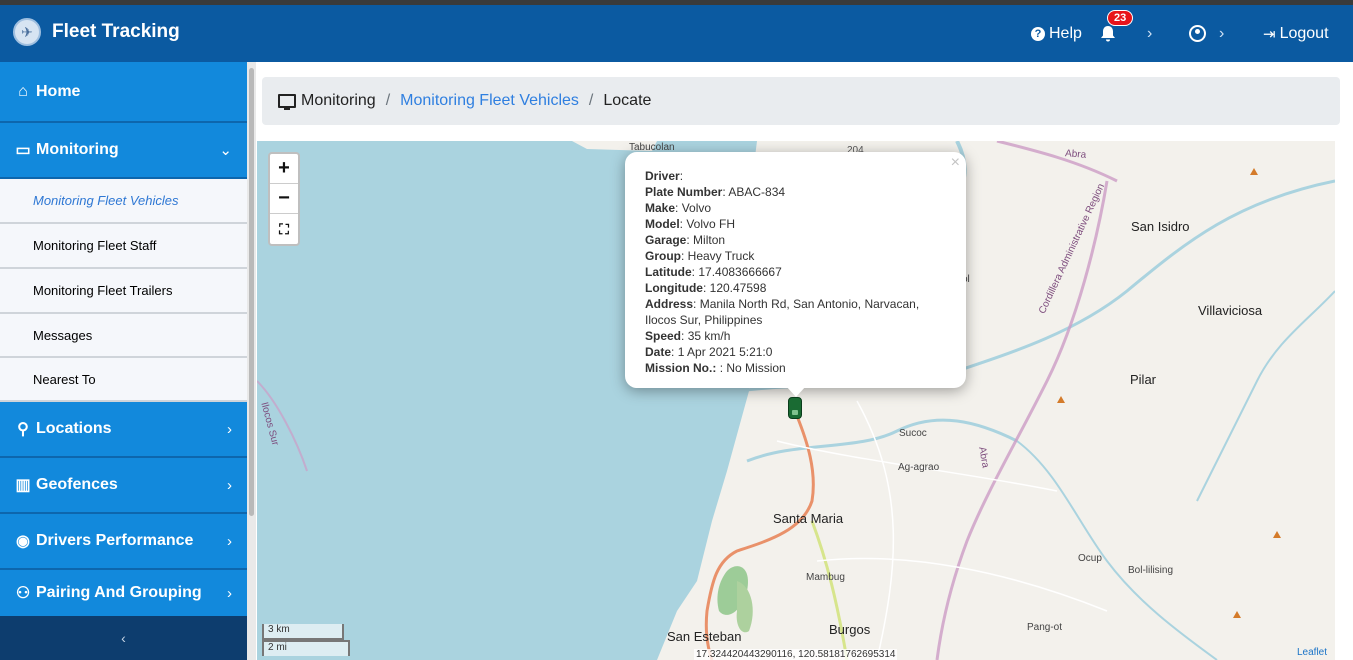 This screenshot has width=1353, height=660. I want to click on map-marker-icon: ⚲, so click(23, 429).